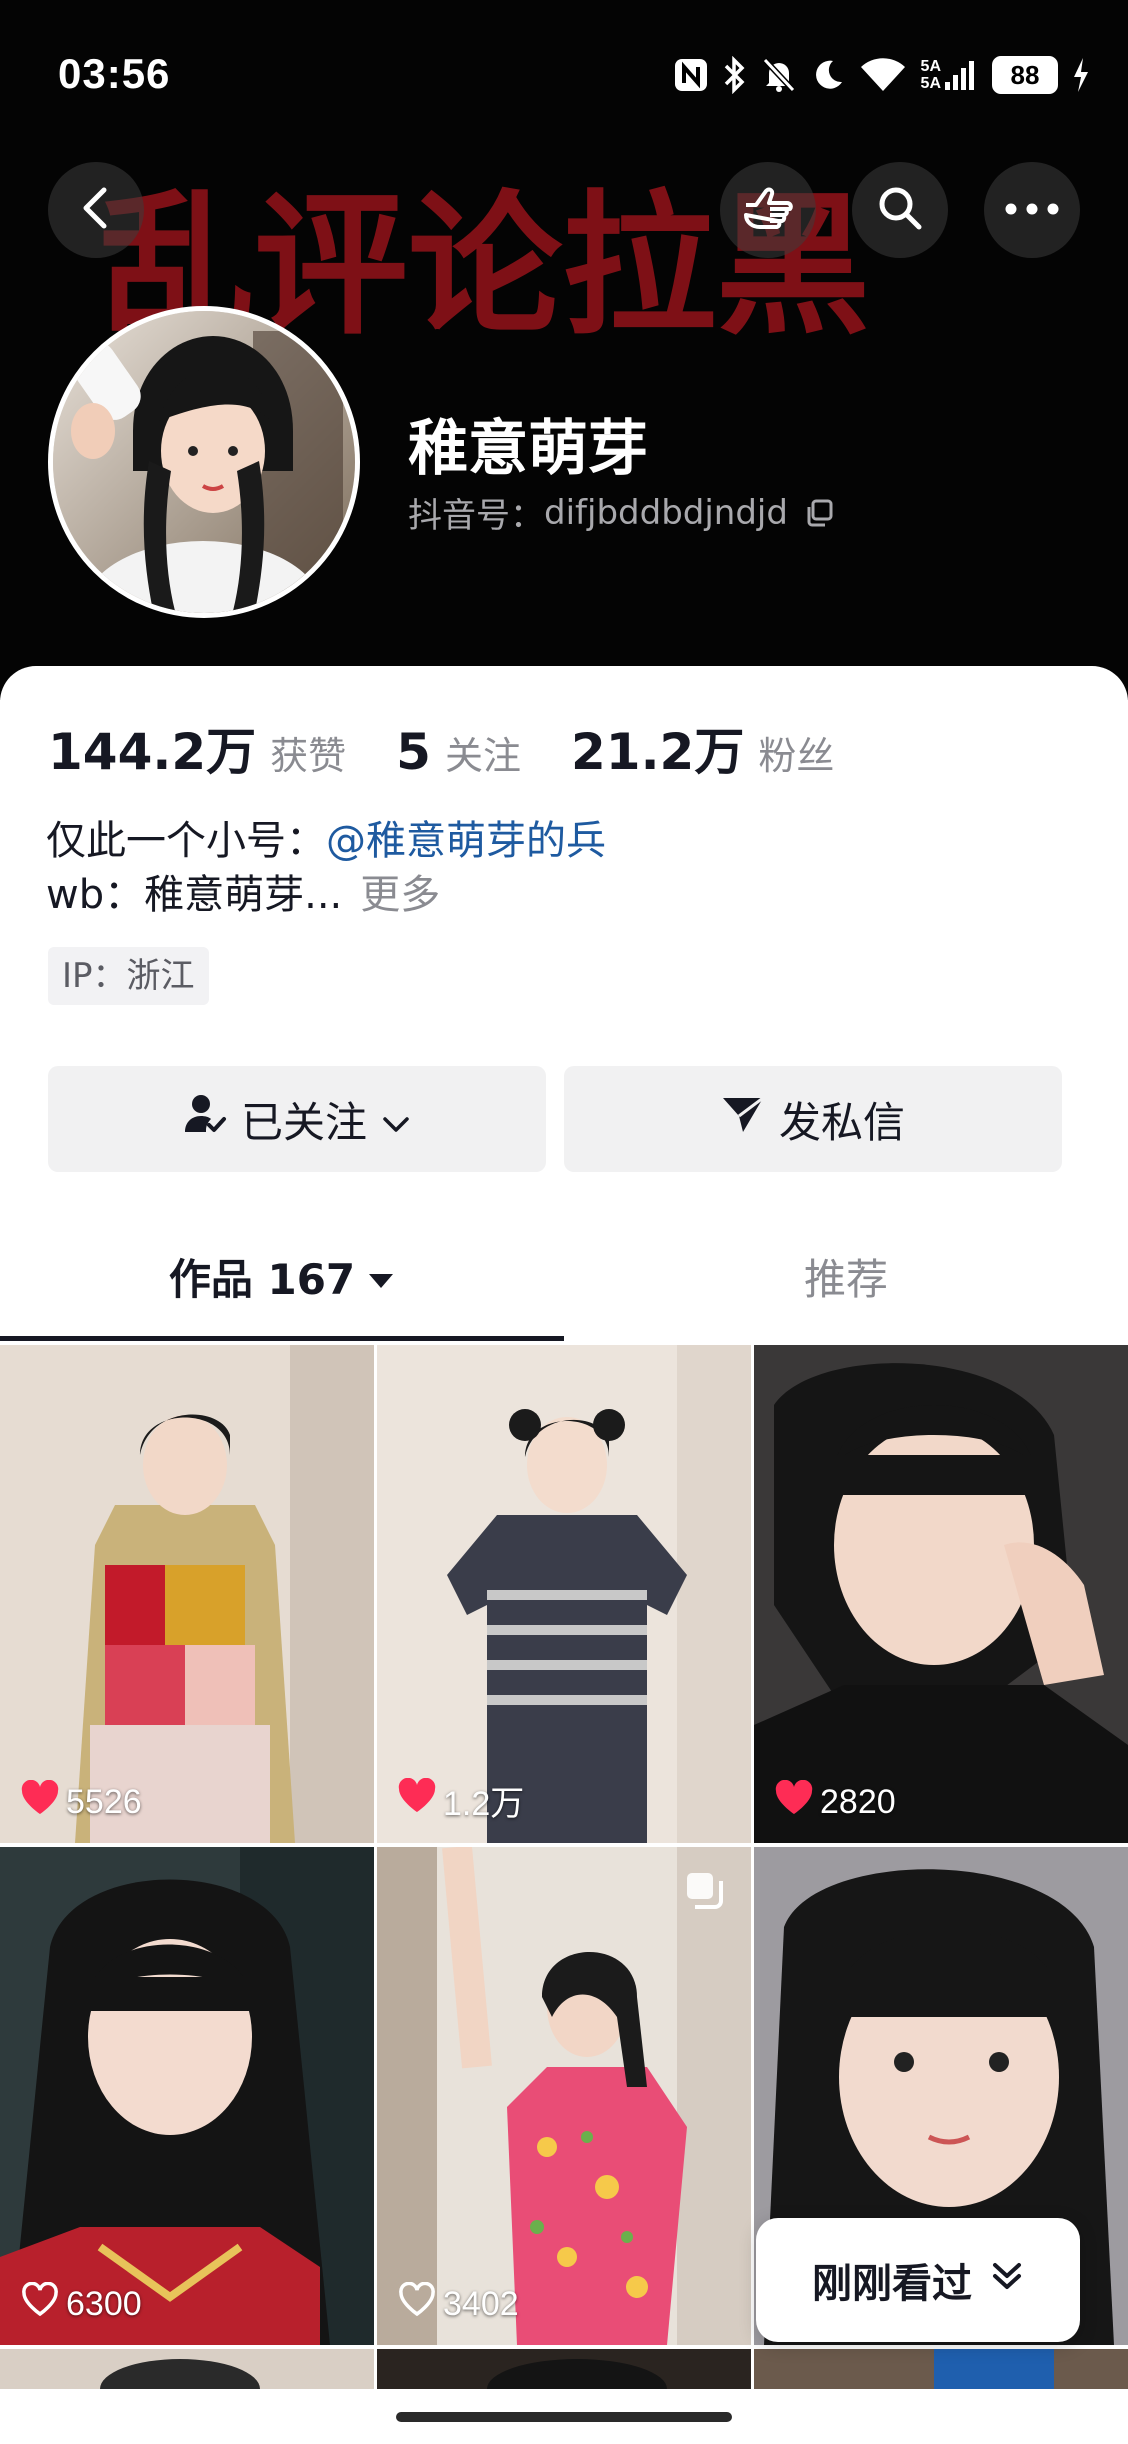 This screenshot has height=2444, width=1128. Describe the element at coordinates (828, 75) in the screenshot. I see `moon-icon` at that location.